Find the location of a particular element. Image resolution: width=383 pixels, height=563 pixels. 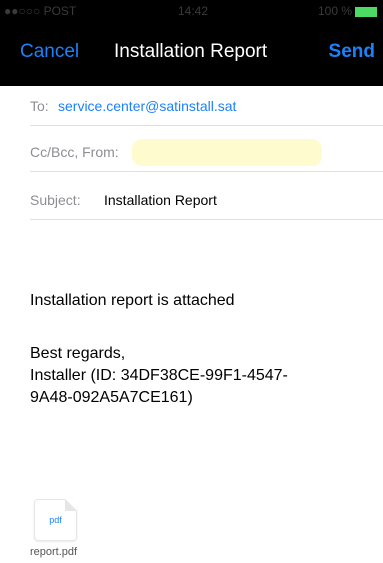

to-label: To: is located at coordinates (39, 106).